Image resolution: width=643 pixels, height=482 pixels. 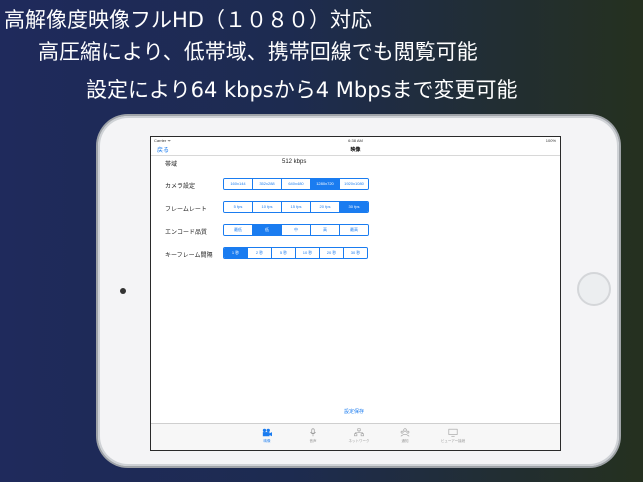 I want to click on tab-bar: 映像 音声 ネットワーク 通知 ビューアー接続, so click(x=355, y=436).